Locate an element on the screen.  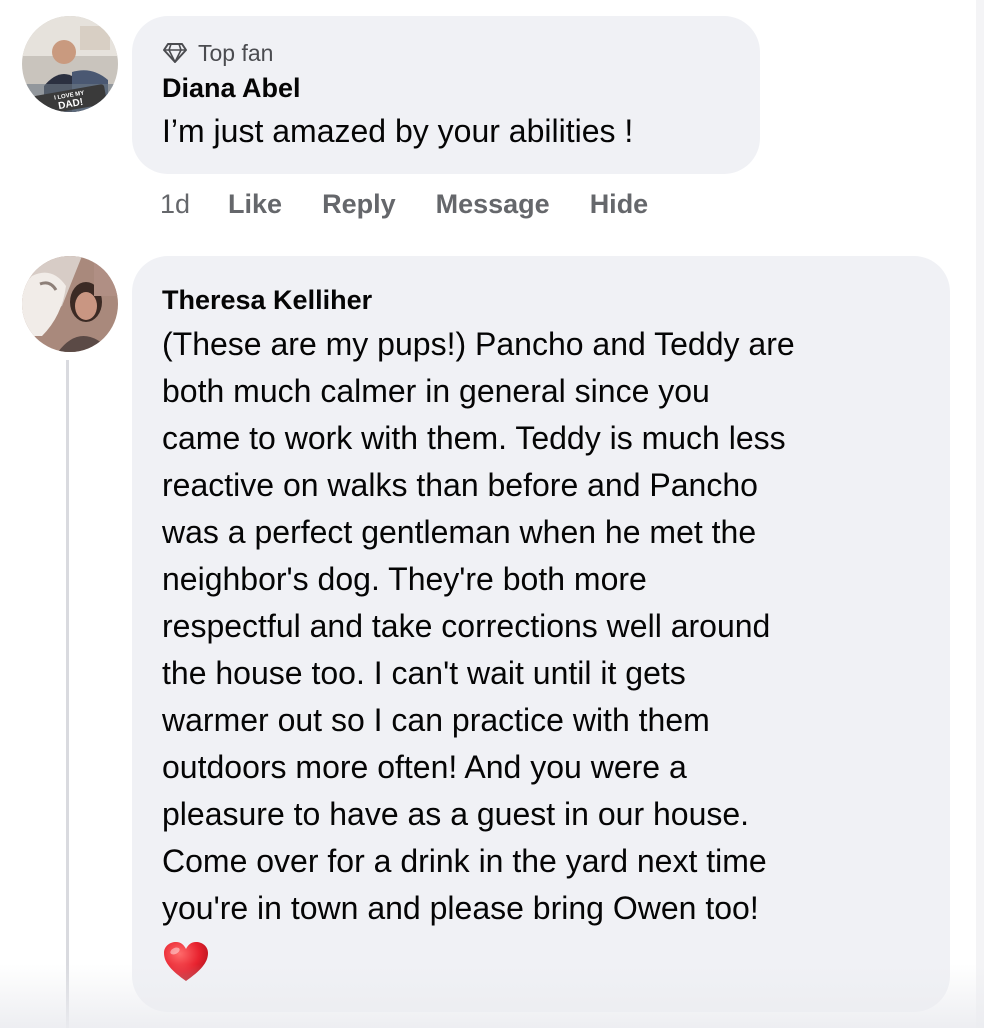
comment-timestamp: 1d is located at coordinates (175, 204).